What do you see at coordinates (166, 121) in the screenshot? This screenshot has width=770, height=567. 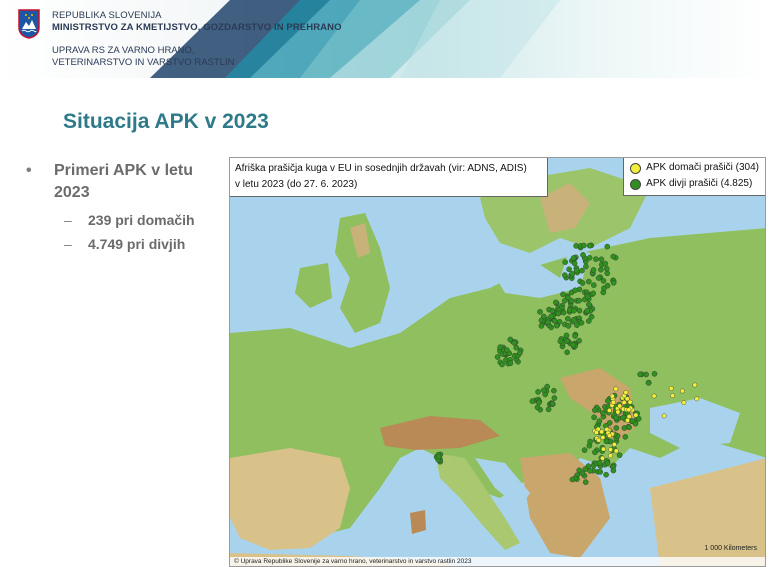 I see `slide-title: Situacija APK v 2023` at bounding box center [166, 121].